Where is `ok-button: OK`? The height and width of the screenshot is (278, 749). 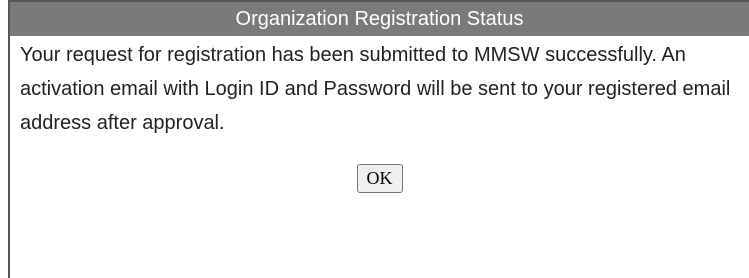 ok-button: OK is located at coordinates (379, 178).